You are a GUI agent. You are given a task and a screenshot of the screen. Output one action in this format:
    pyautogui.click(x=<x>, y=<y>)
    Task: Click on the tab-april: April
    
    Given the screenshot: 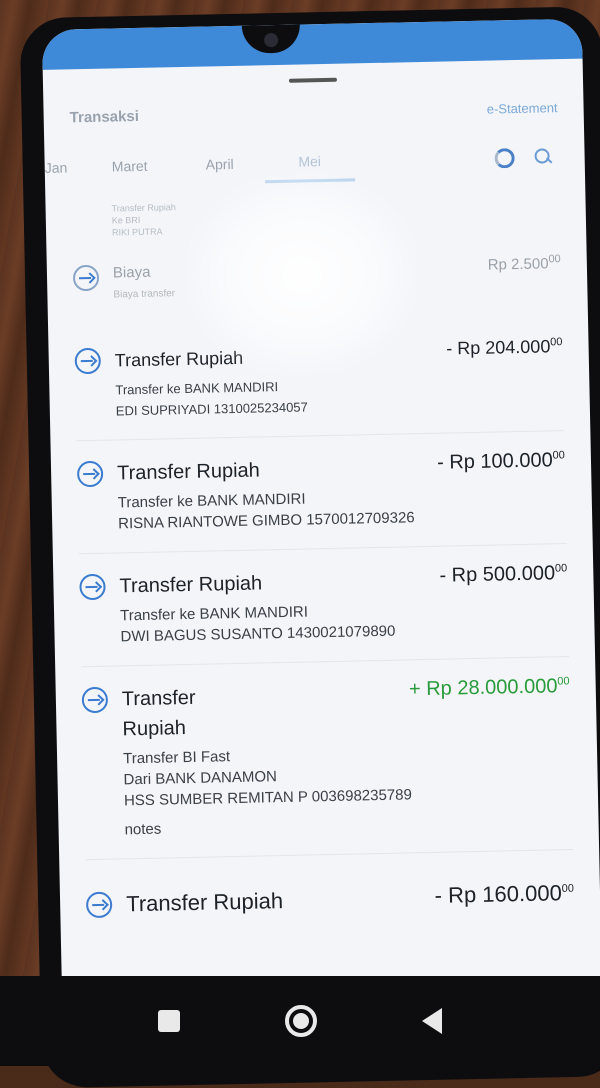 What is the action you would take?
    pyautogui.click(x=219, y=164)
    